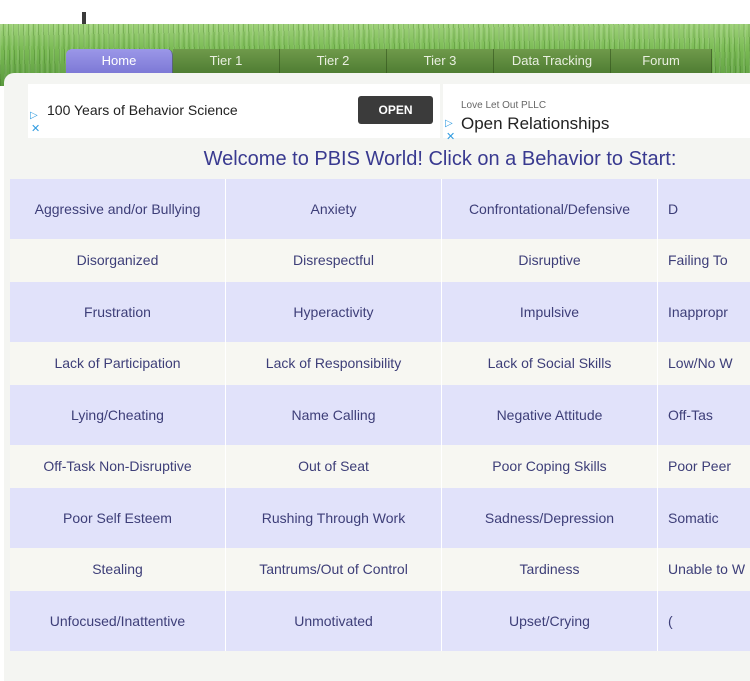 The width and height of the screenshot is (750, 681). Describe the element at coordinates (118, 209) in the screenshot. I see `behavior-link: Aggressive and/or Bullying` at that location.